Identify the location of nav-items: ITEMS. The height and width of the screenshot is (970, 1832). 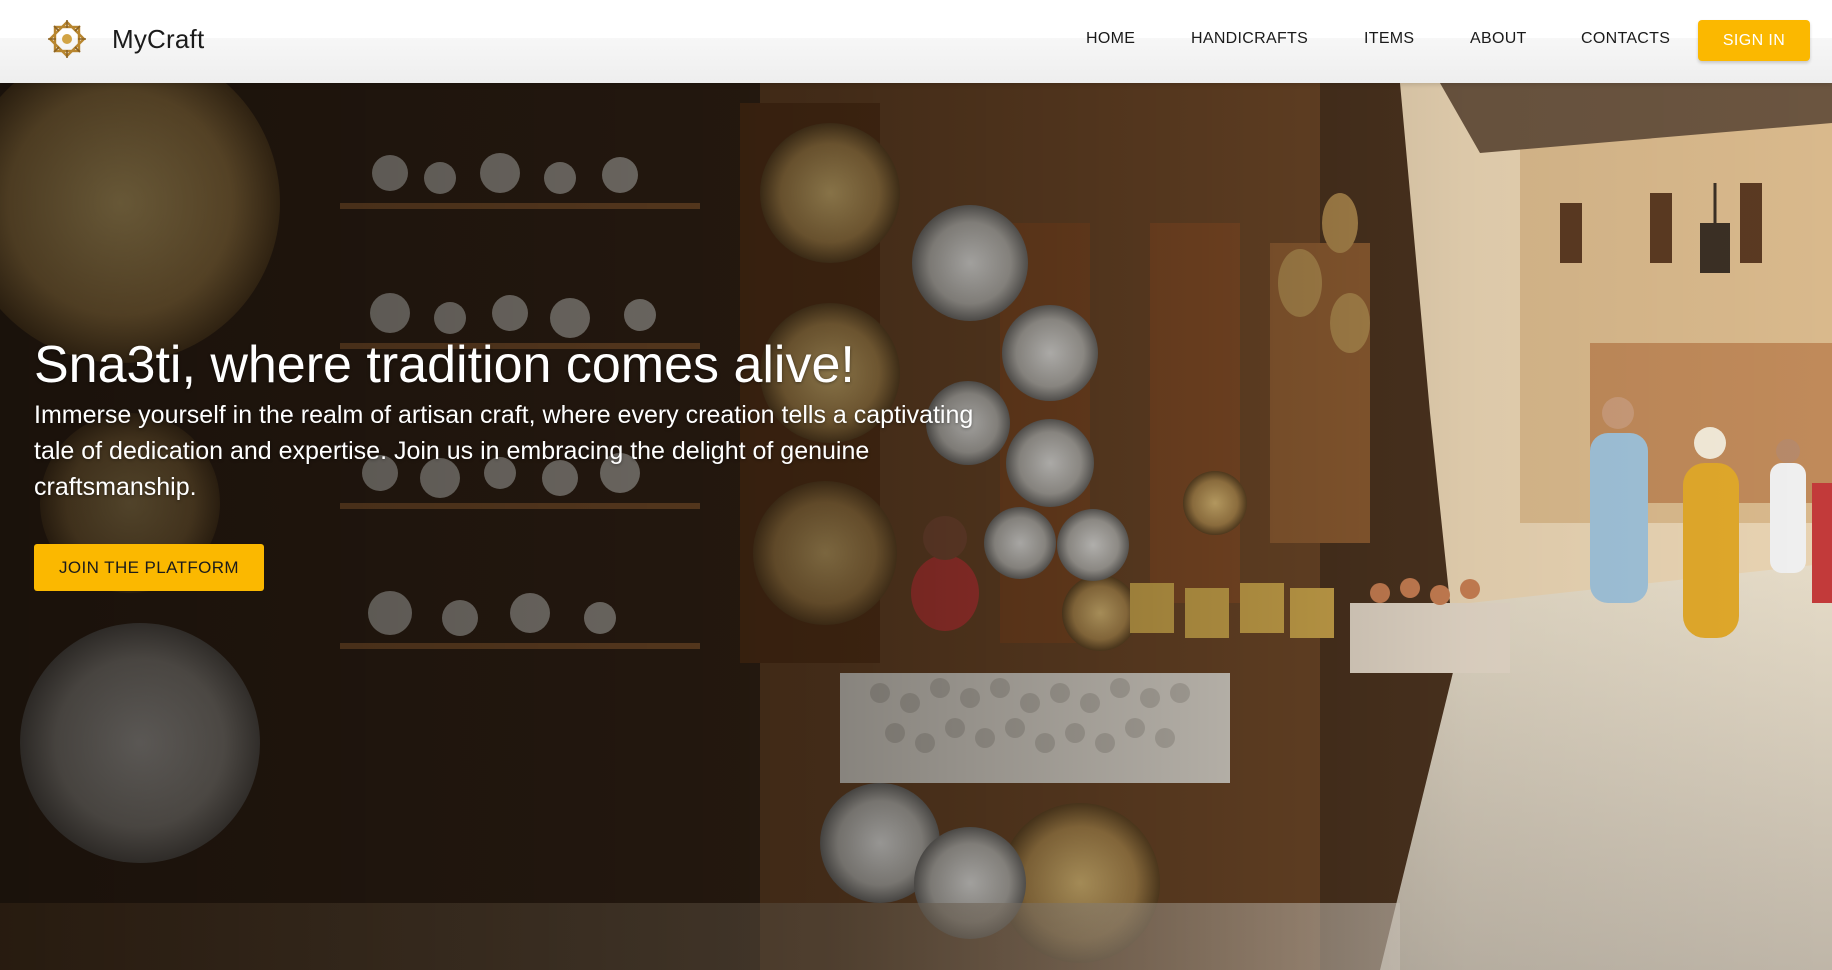
(1389, 39).